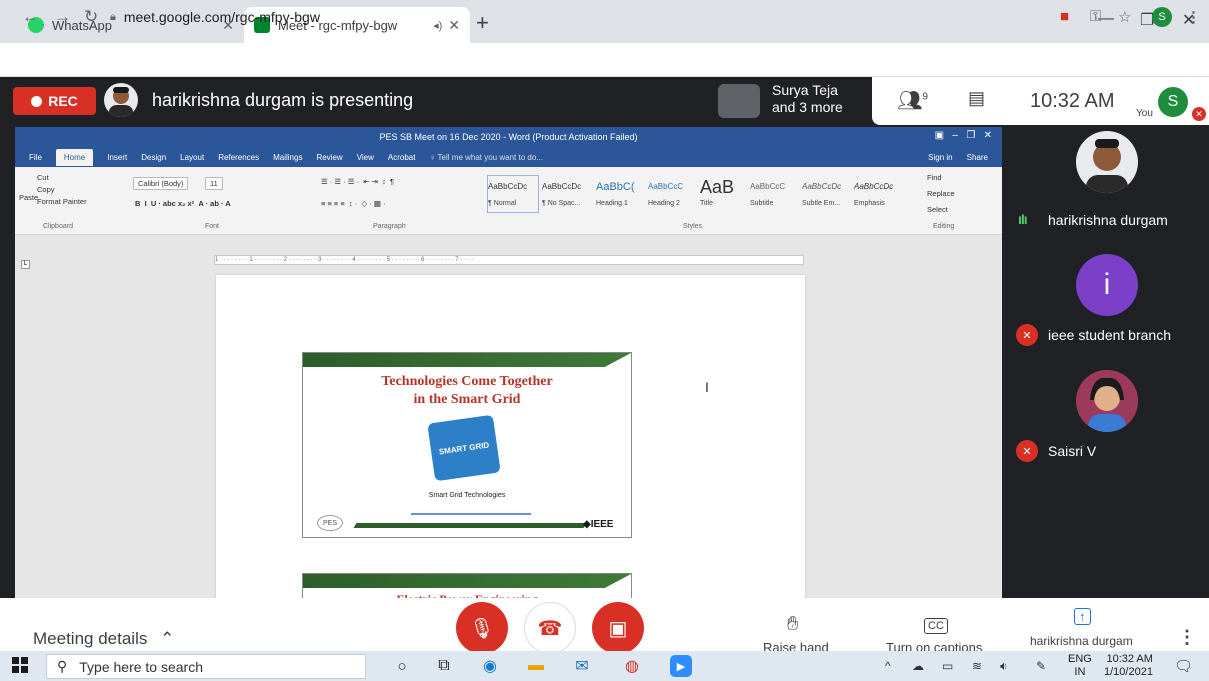 Image resolution: width=1209 pixels, height=681 pixels. I want to click on style-emphasis: AaBbCcDc Emphasis, so click(879, 194).